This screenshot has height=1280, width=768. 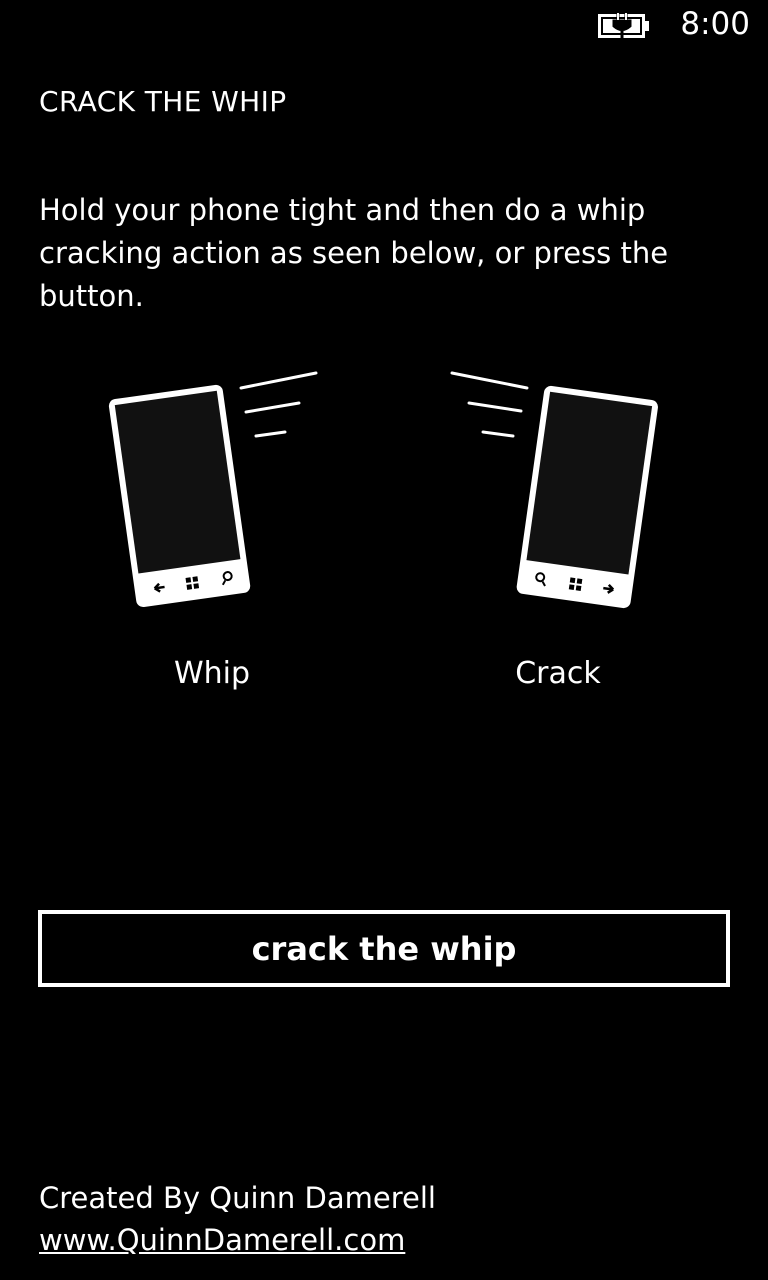 I want to click on crack-label: Crack, so click(x=558, y=673).